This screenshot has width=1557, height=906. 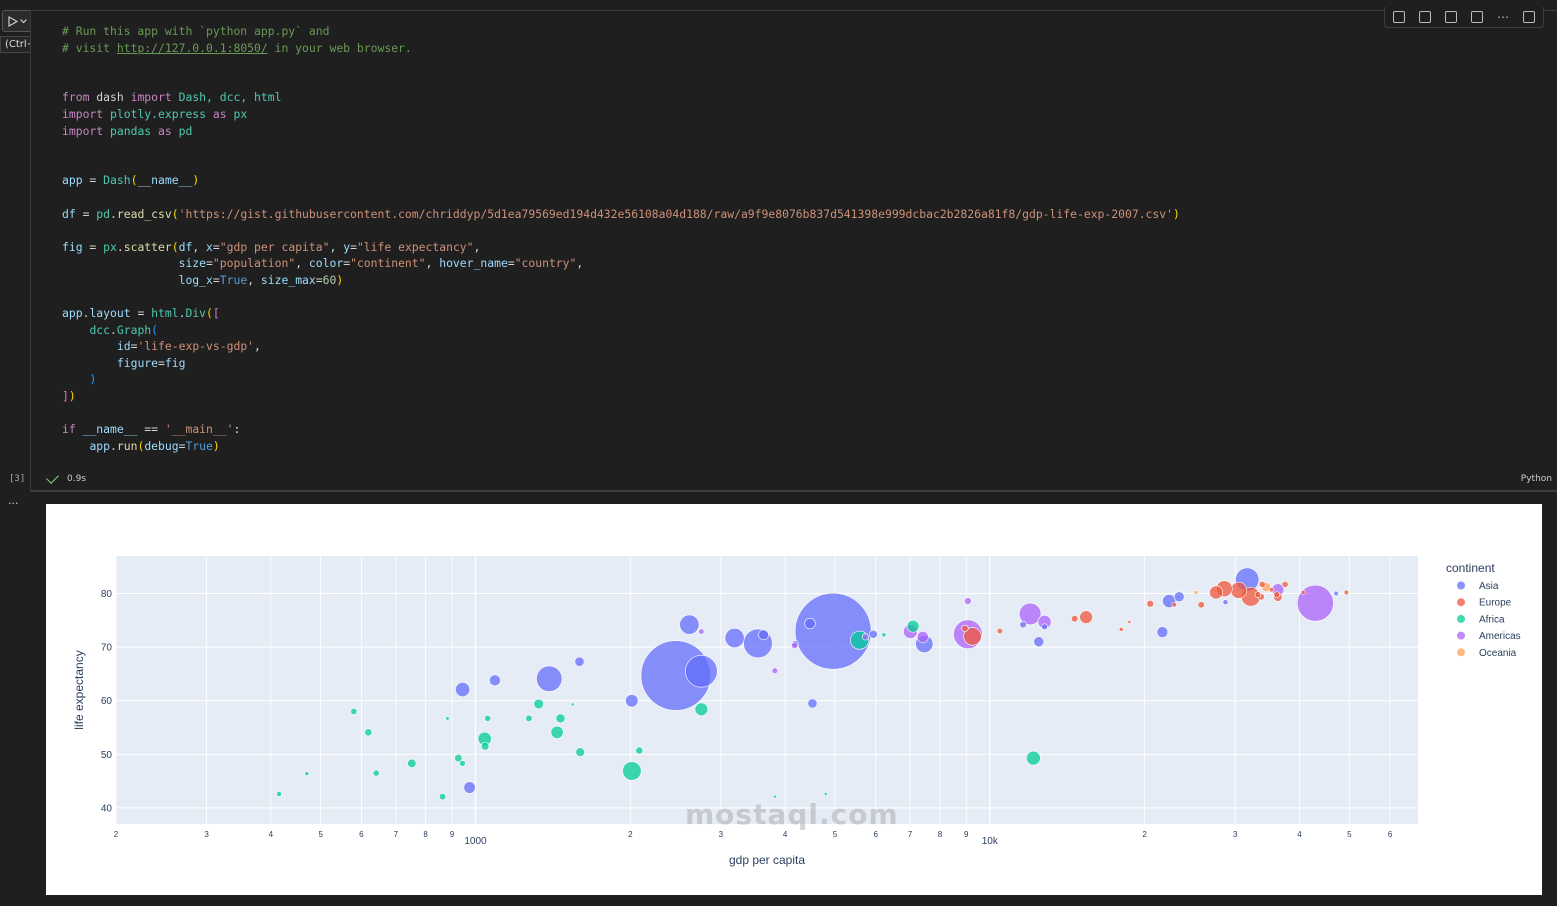 What do you see at coordinates (1529, 17) in the screenshot?
I see `delete-icon` at bounding box center [1529, 17].